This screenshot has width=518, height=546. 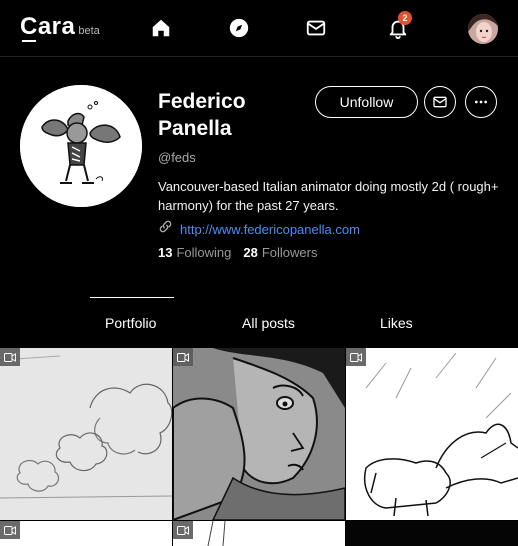 I want to click on notification-badge: 2, so click(x=405, y=18).